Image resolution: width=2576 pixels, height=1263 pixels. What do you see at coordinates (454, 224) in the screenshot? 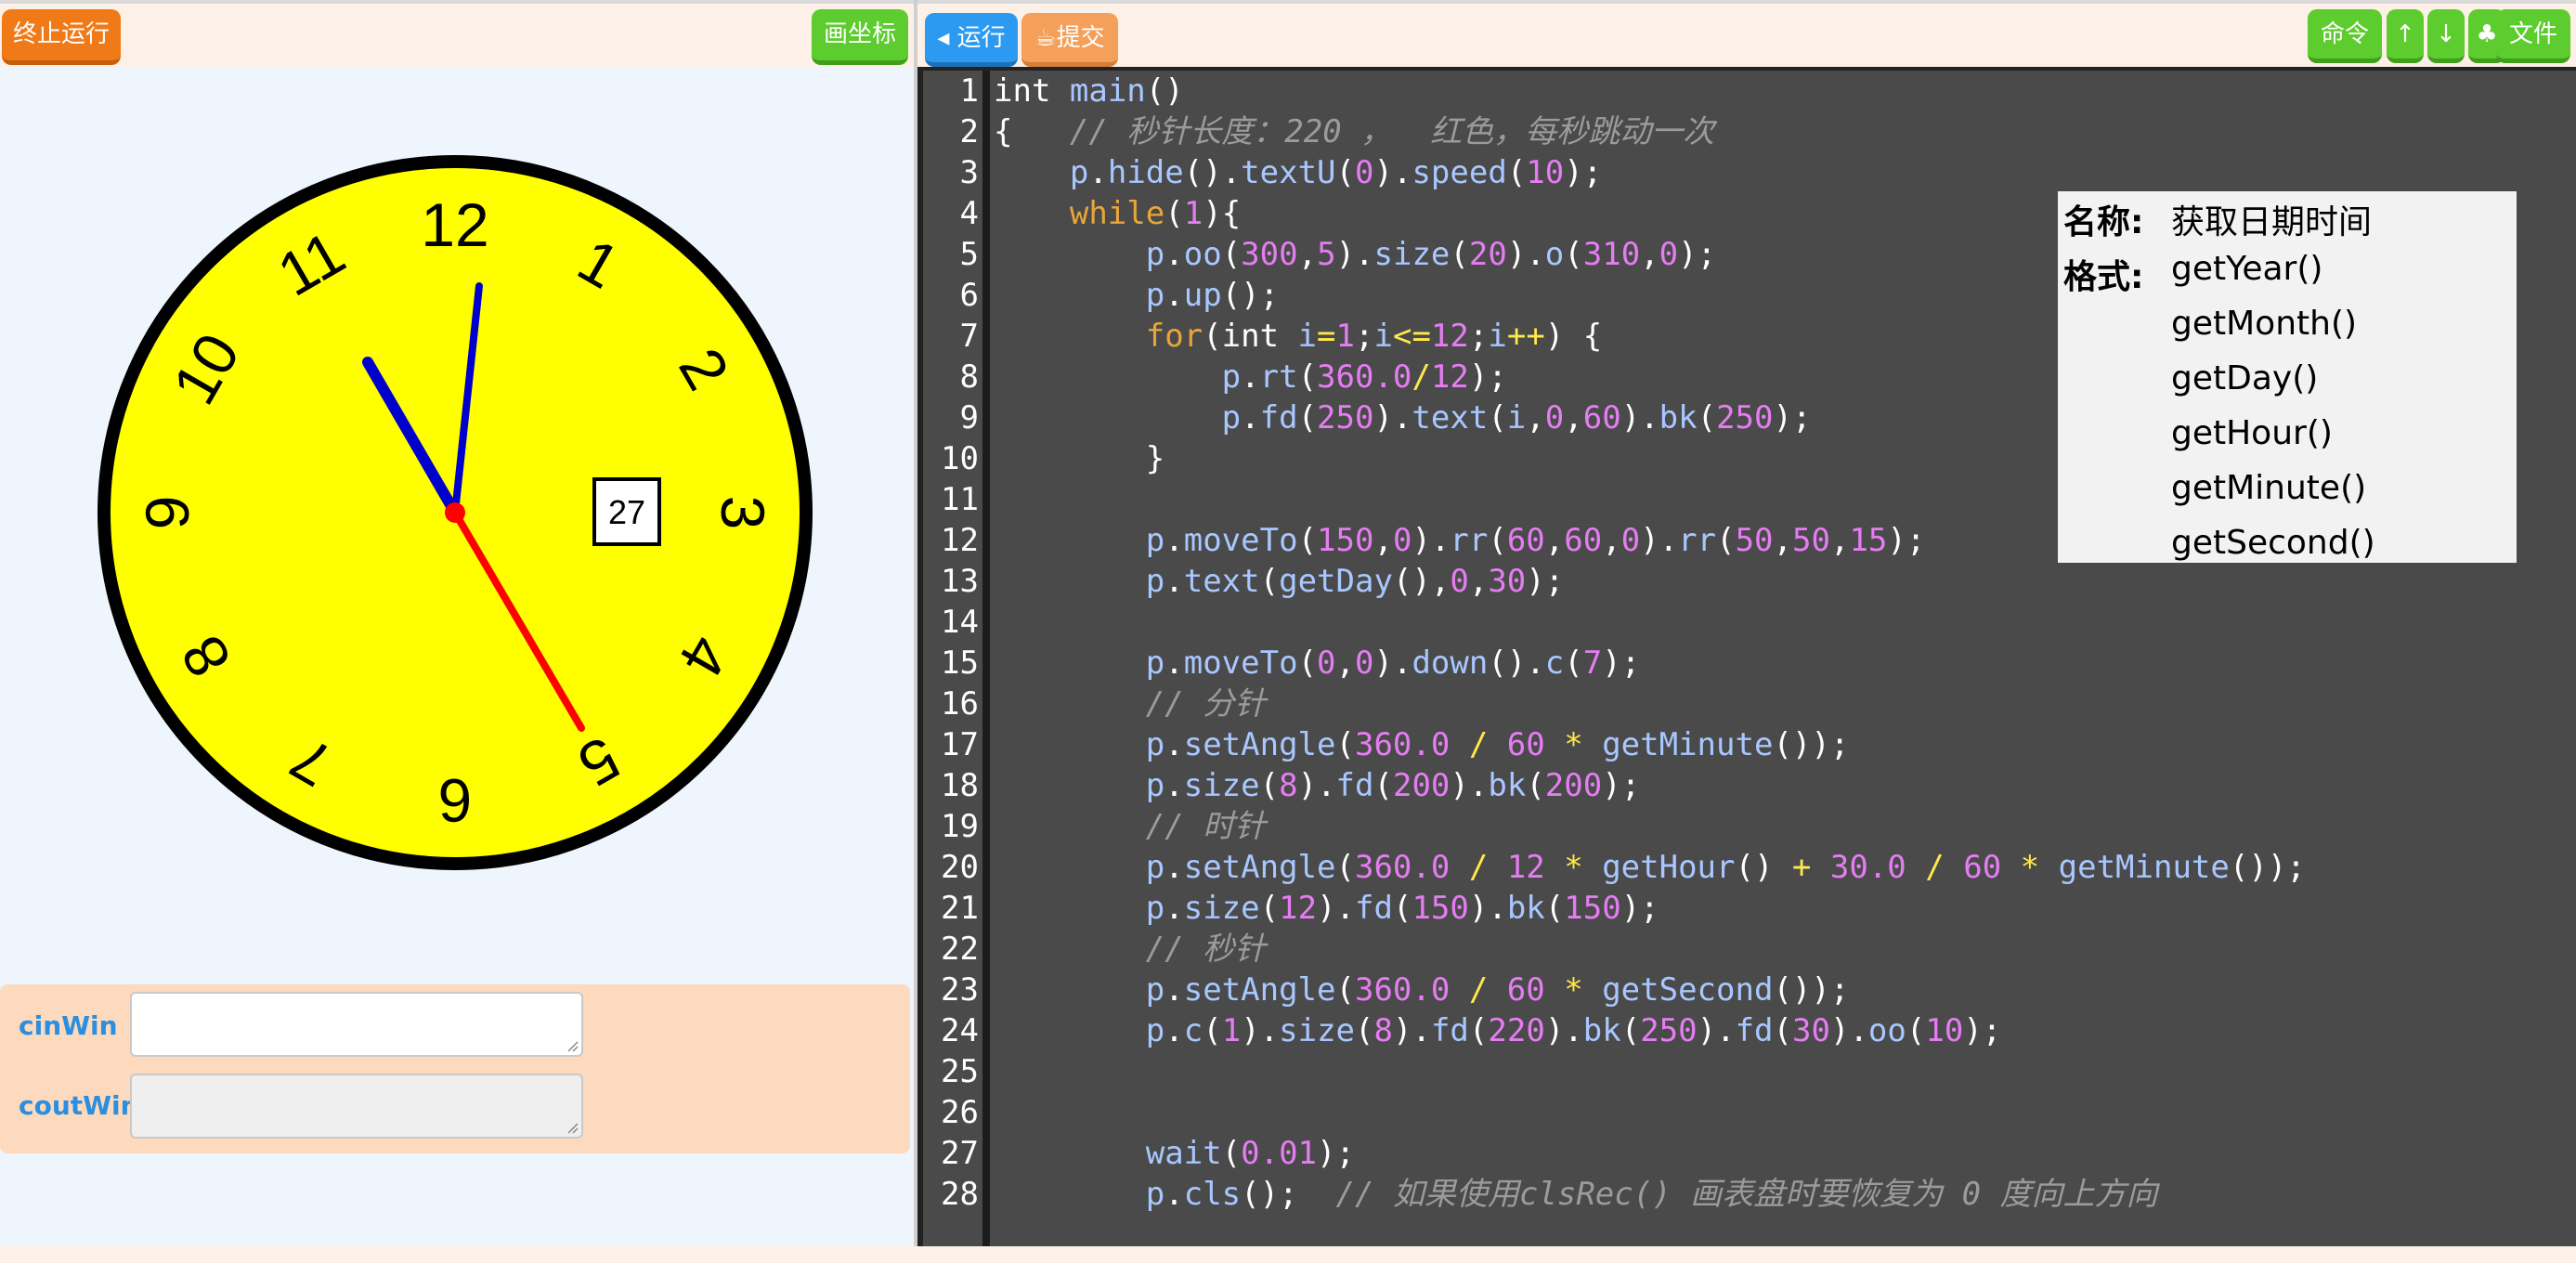
I see `clock-number-12: 12` at bounding box center [454, 224].